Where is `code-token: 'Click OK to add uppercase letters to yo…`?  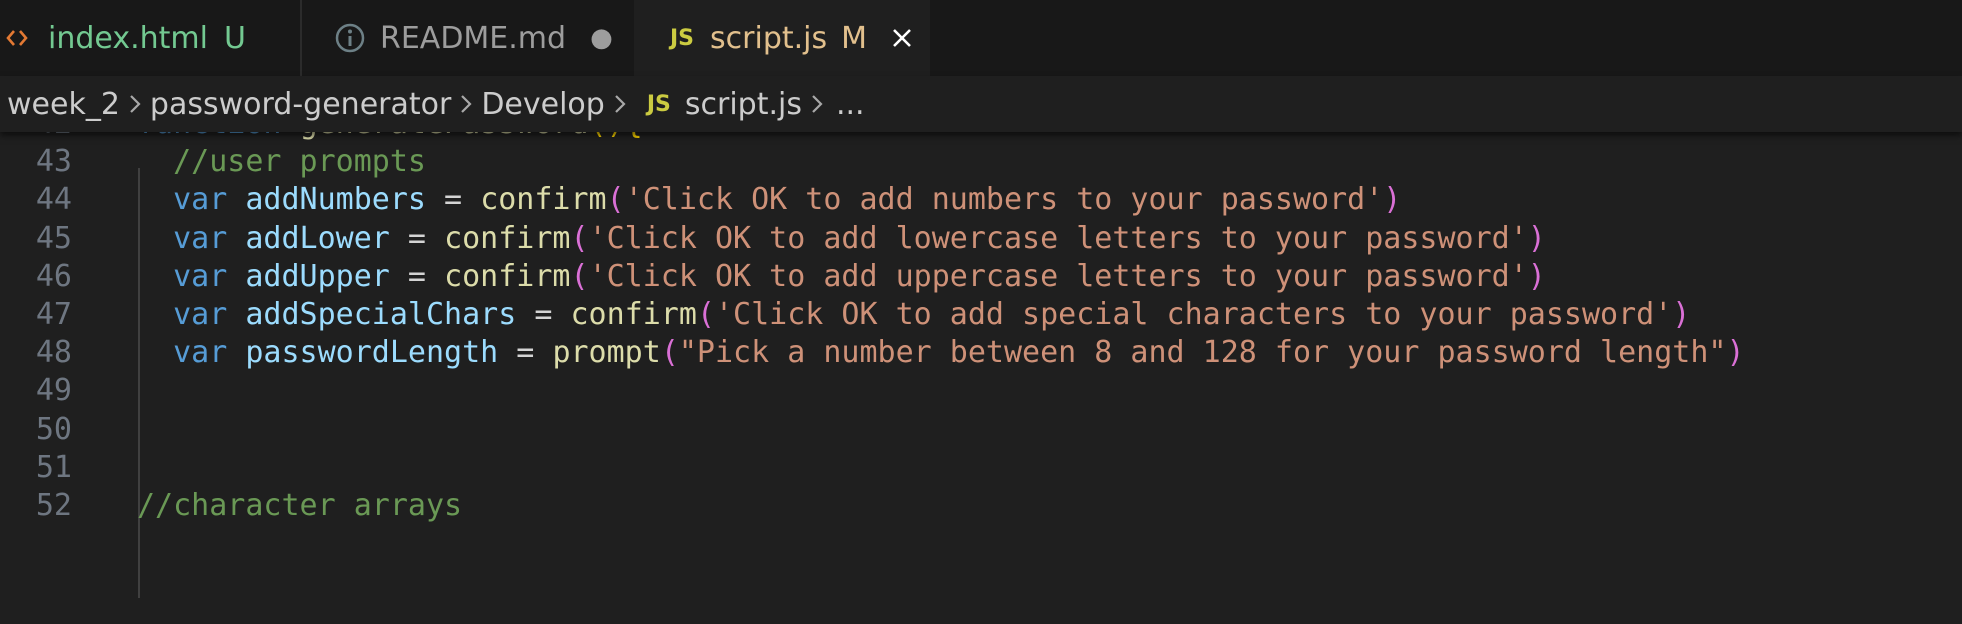 code-token: 'Click OK to add uppercase letters to yo… is located at coordinates (1058, 276).